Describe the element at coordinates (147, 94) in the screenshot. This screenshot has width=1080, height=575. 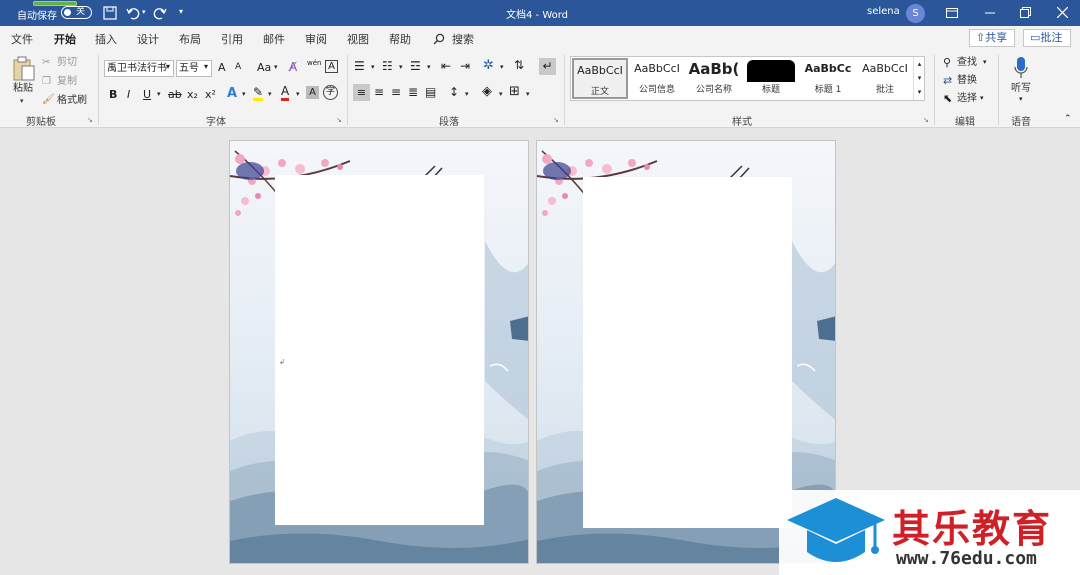
I see `underline-icon: U` at that location.